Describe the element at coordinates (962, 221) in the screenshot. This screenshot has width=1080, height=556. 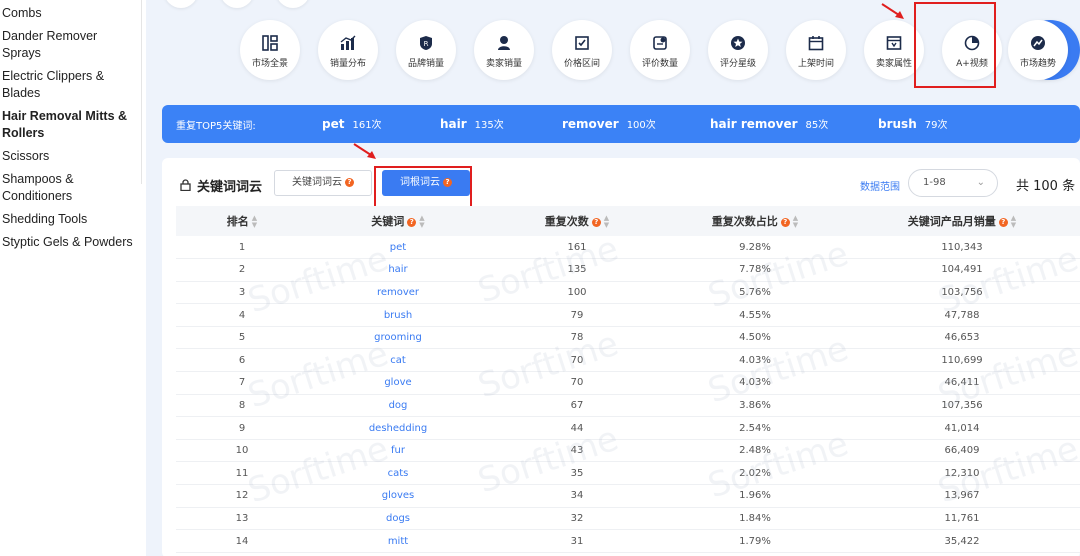
I see `column-header-monthly-sales: 关键词产品月销量? ▲ ▼` at that location.